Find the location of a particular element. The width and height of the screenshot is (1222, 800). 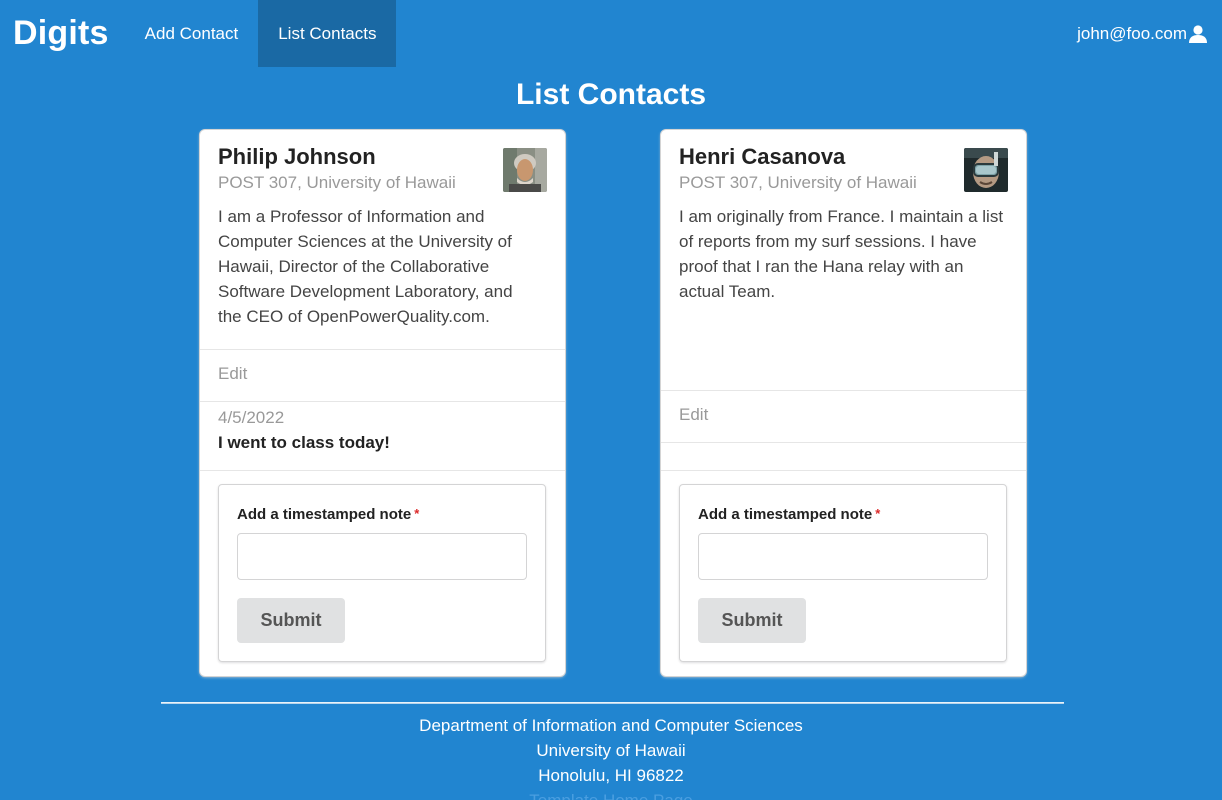

footer-address: Honolulu, HI 96822 is located at coordinates (611, 775).